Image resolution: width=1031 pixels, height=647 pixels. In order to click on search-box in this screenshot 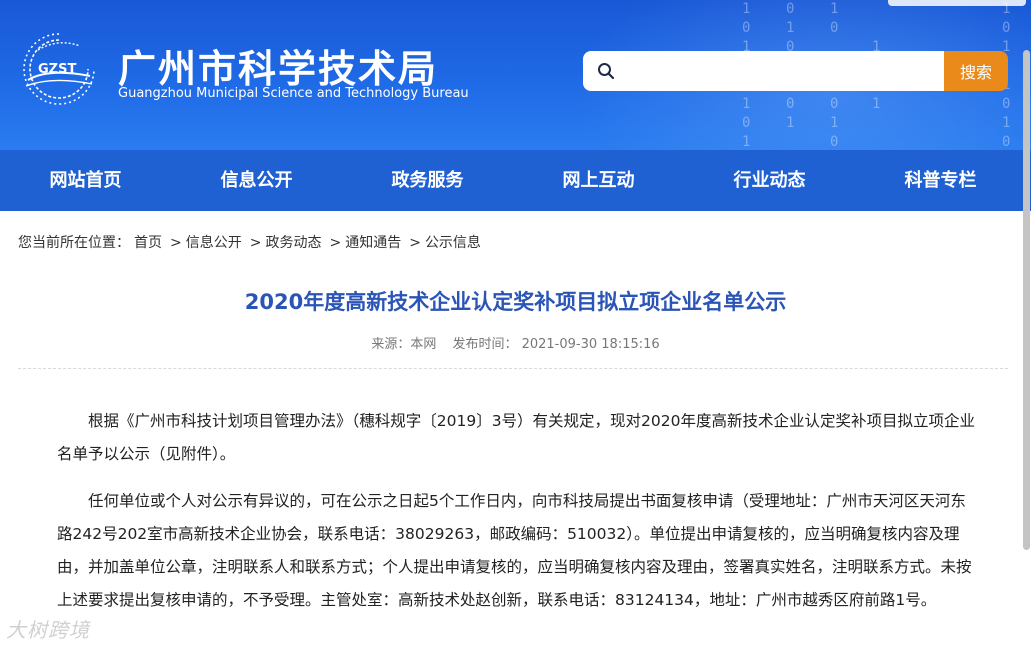, I will do `click(764, 71)`.